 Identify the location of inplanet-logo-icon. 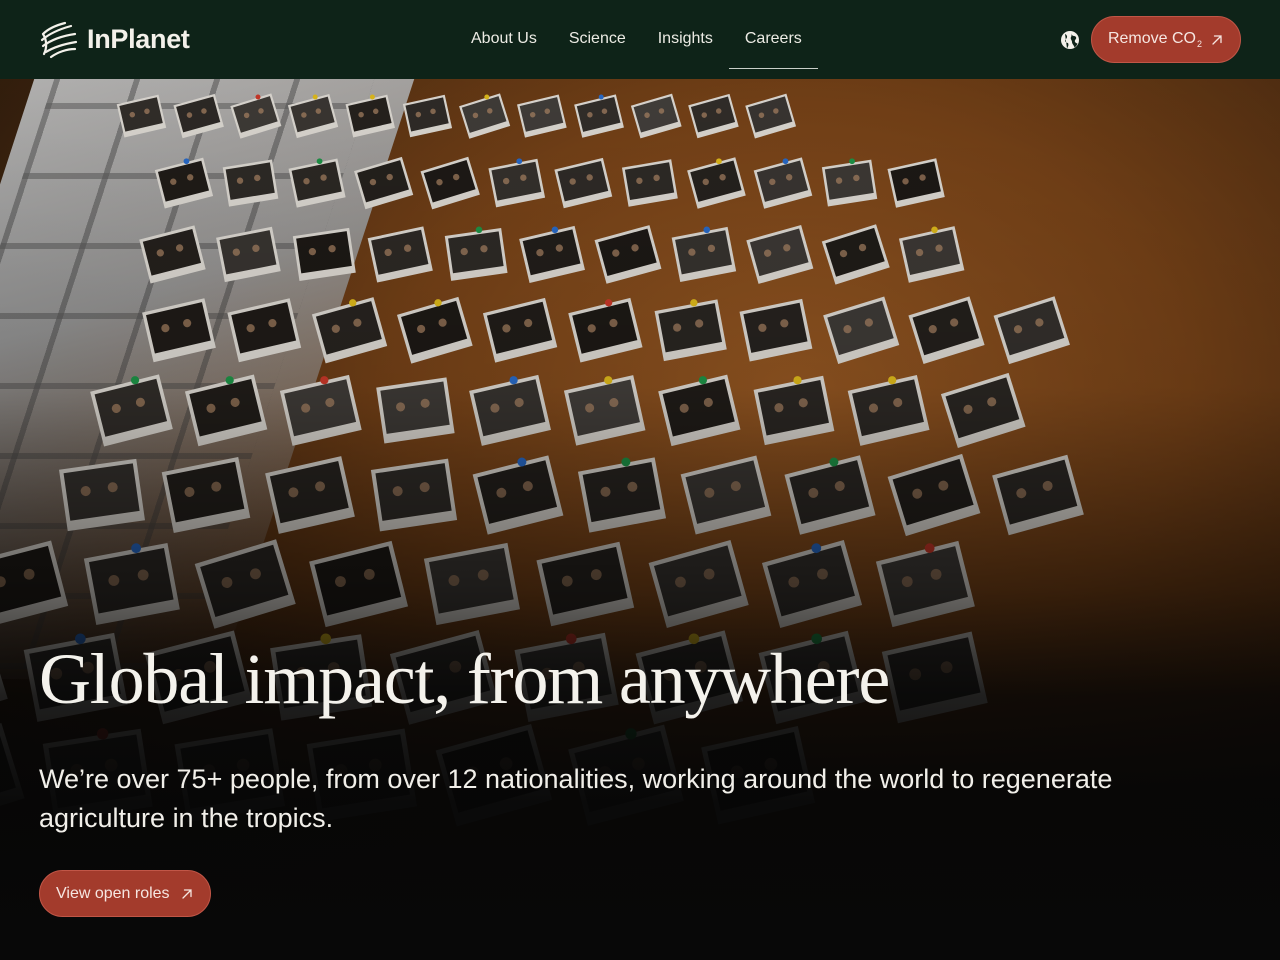
(59, 39).